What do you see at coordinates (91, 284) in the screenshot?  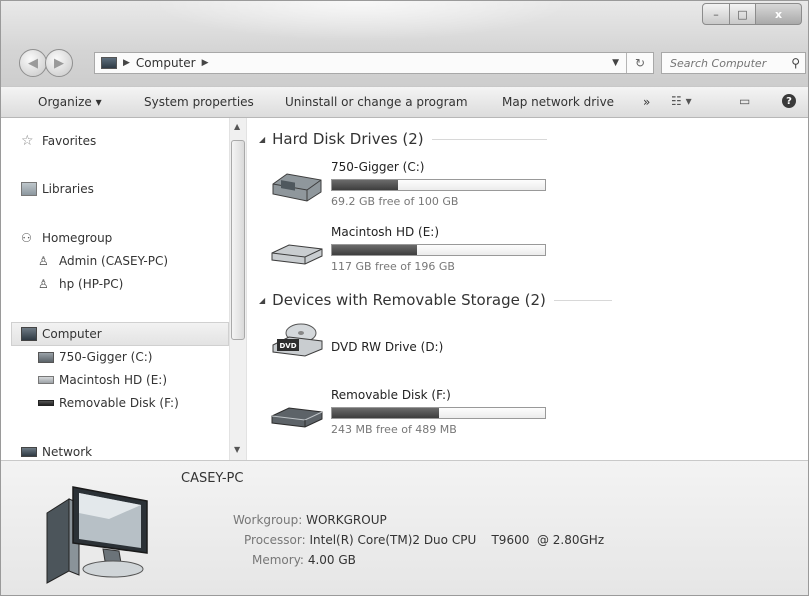 I see `nav-item-label: hp (HP-PC)` at bounding box center [91, 284].